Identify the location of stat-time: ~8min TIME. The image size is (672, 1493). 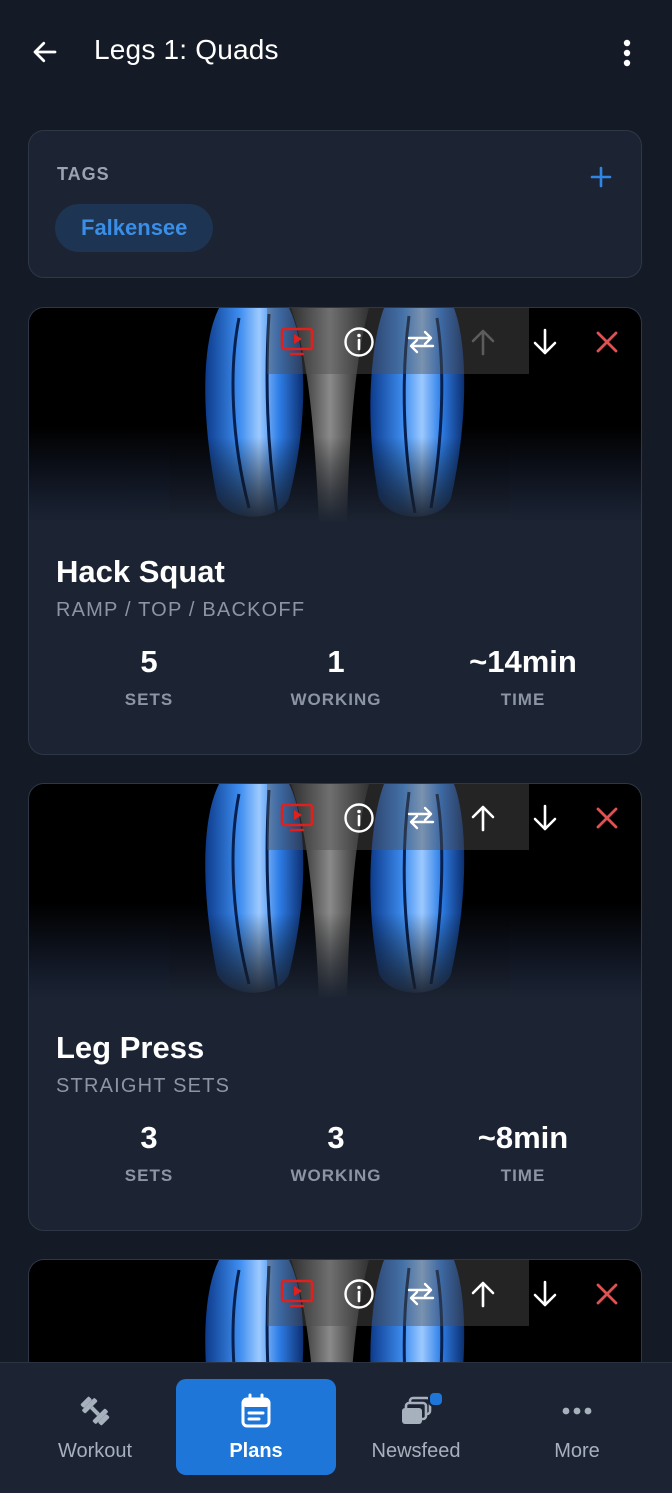
(523, 1153).